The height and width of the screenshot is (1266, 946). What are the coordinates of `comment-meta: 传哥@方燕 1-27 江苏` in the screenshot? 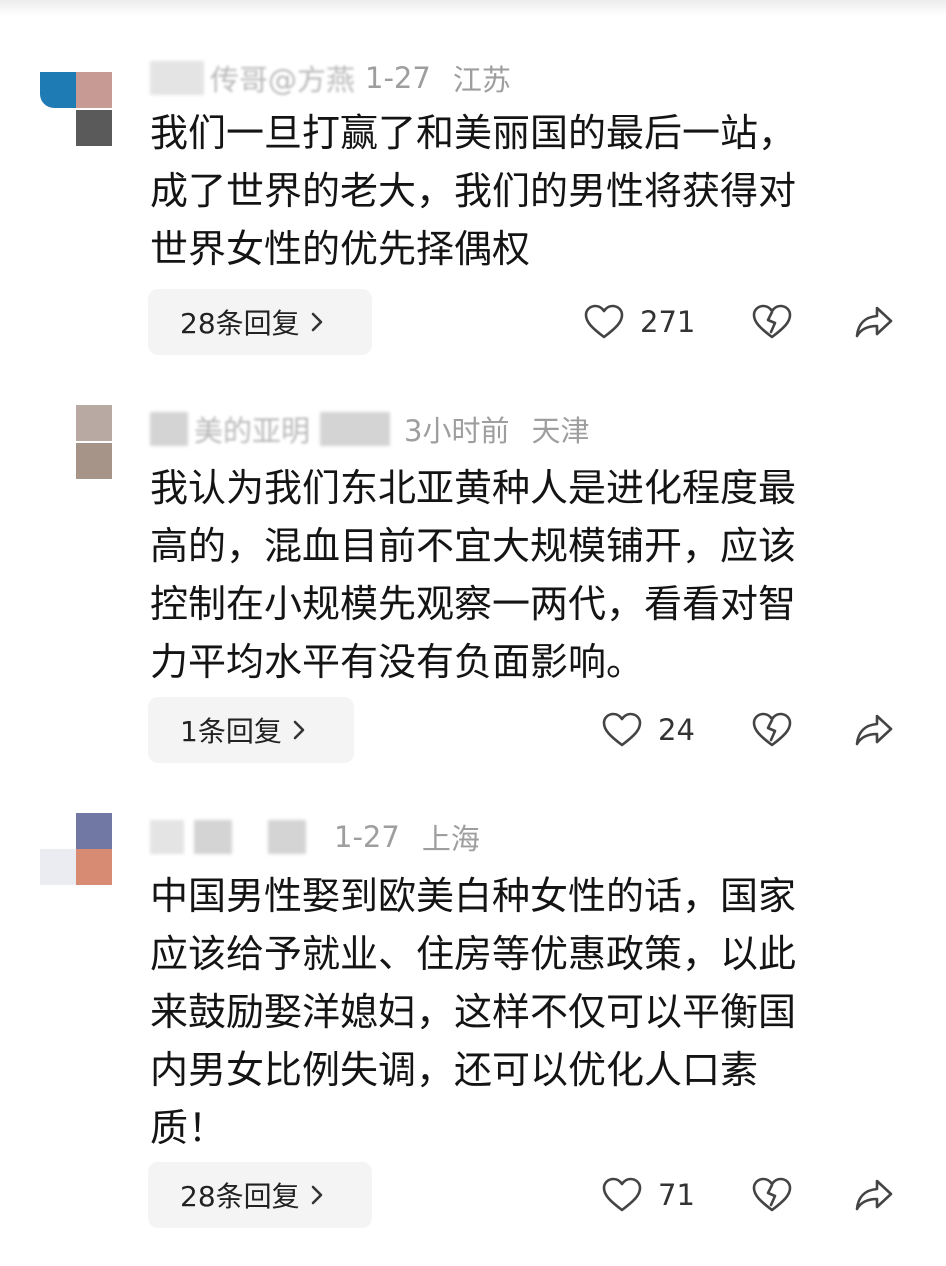 It's located at (330, 78).